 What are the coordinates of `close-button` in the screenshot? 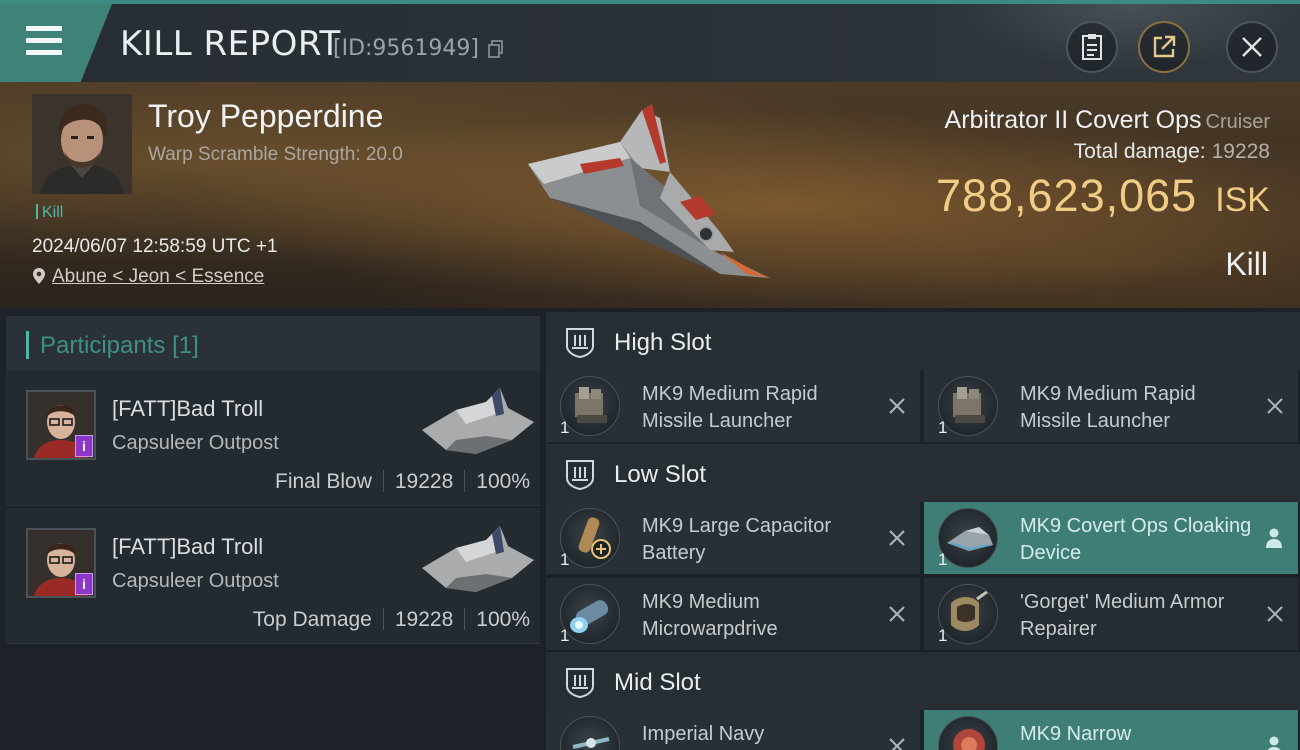 It's located at (1252, 47).